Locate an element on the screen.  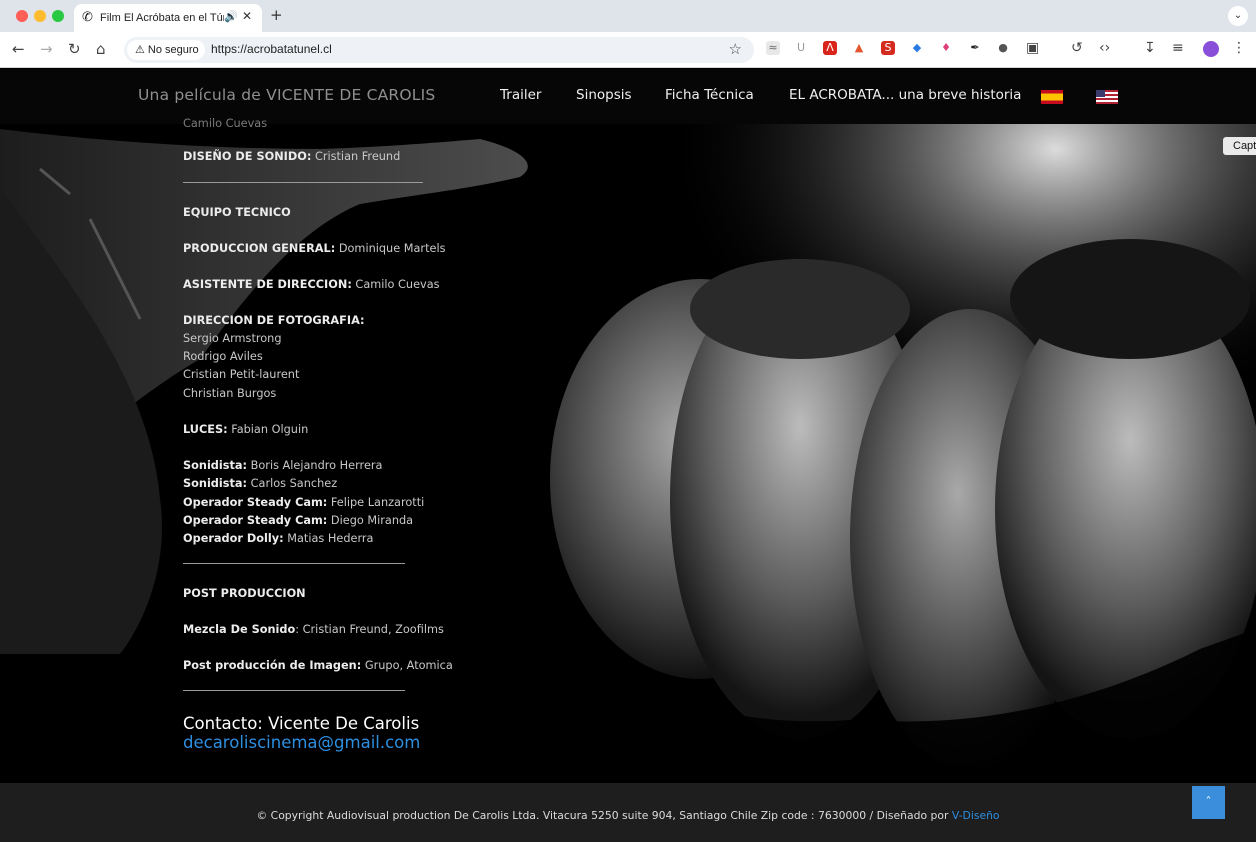
credit-label: ASISTENTE DE DIRECCION: is located at coordinates (267, 284).